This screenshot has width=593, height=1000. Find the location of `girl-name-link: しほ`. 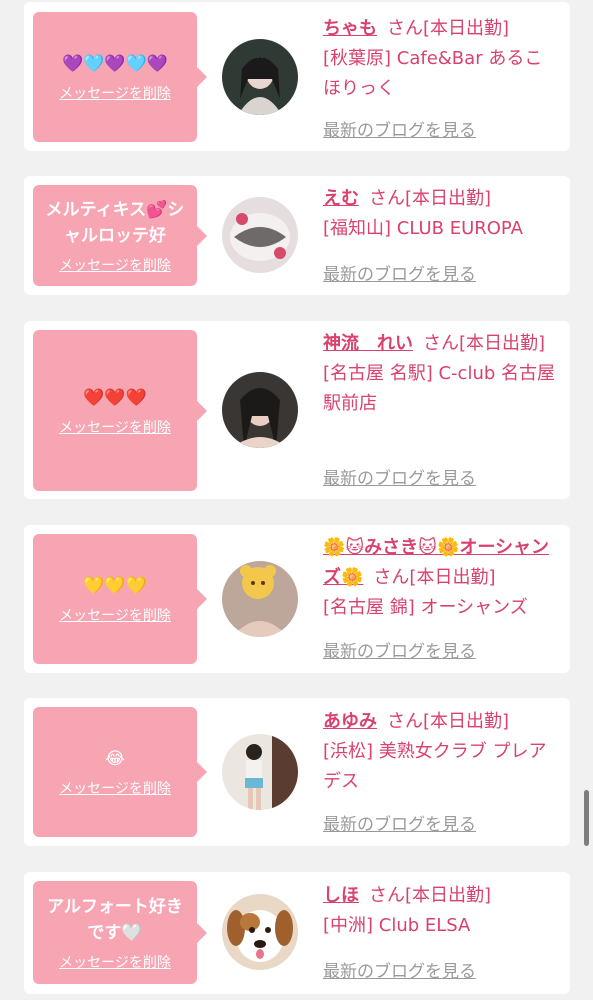

girl-name-link: しほ is located at coordinates (341, 895).